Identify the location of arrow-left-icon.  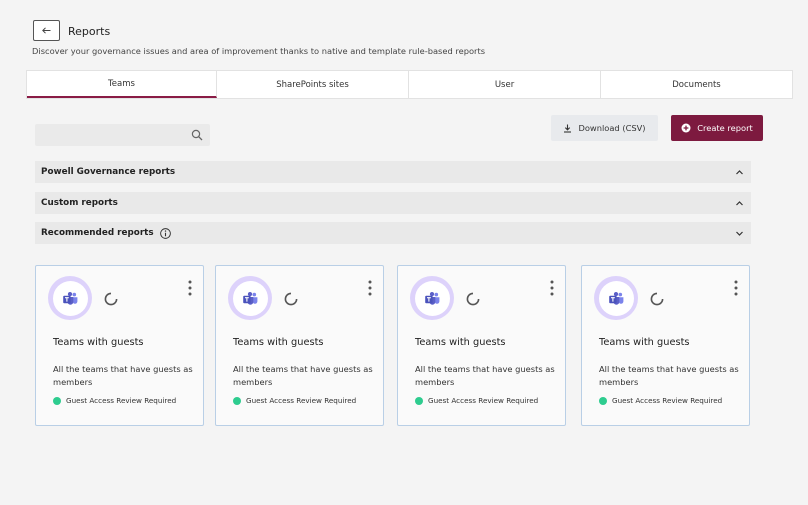
(46, 30).